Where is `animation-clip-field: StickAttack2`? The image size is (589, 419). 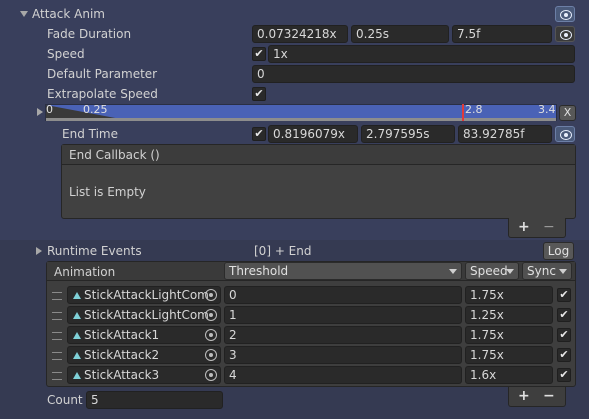
animation-clip-field: StickAttack2 is located at coordinates (144, 355).